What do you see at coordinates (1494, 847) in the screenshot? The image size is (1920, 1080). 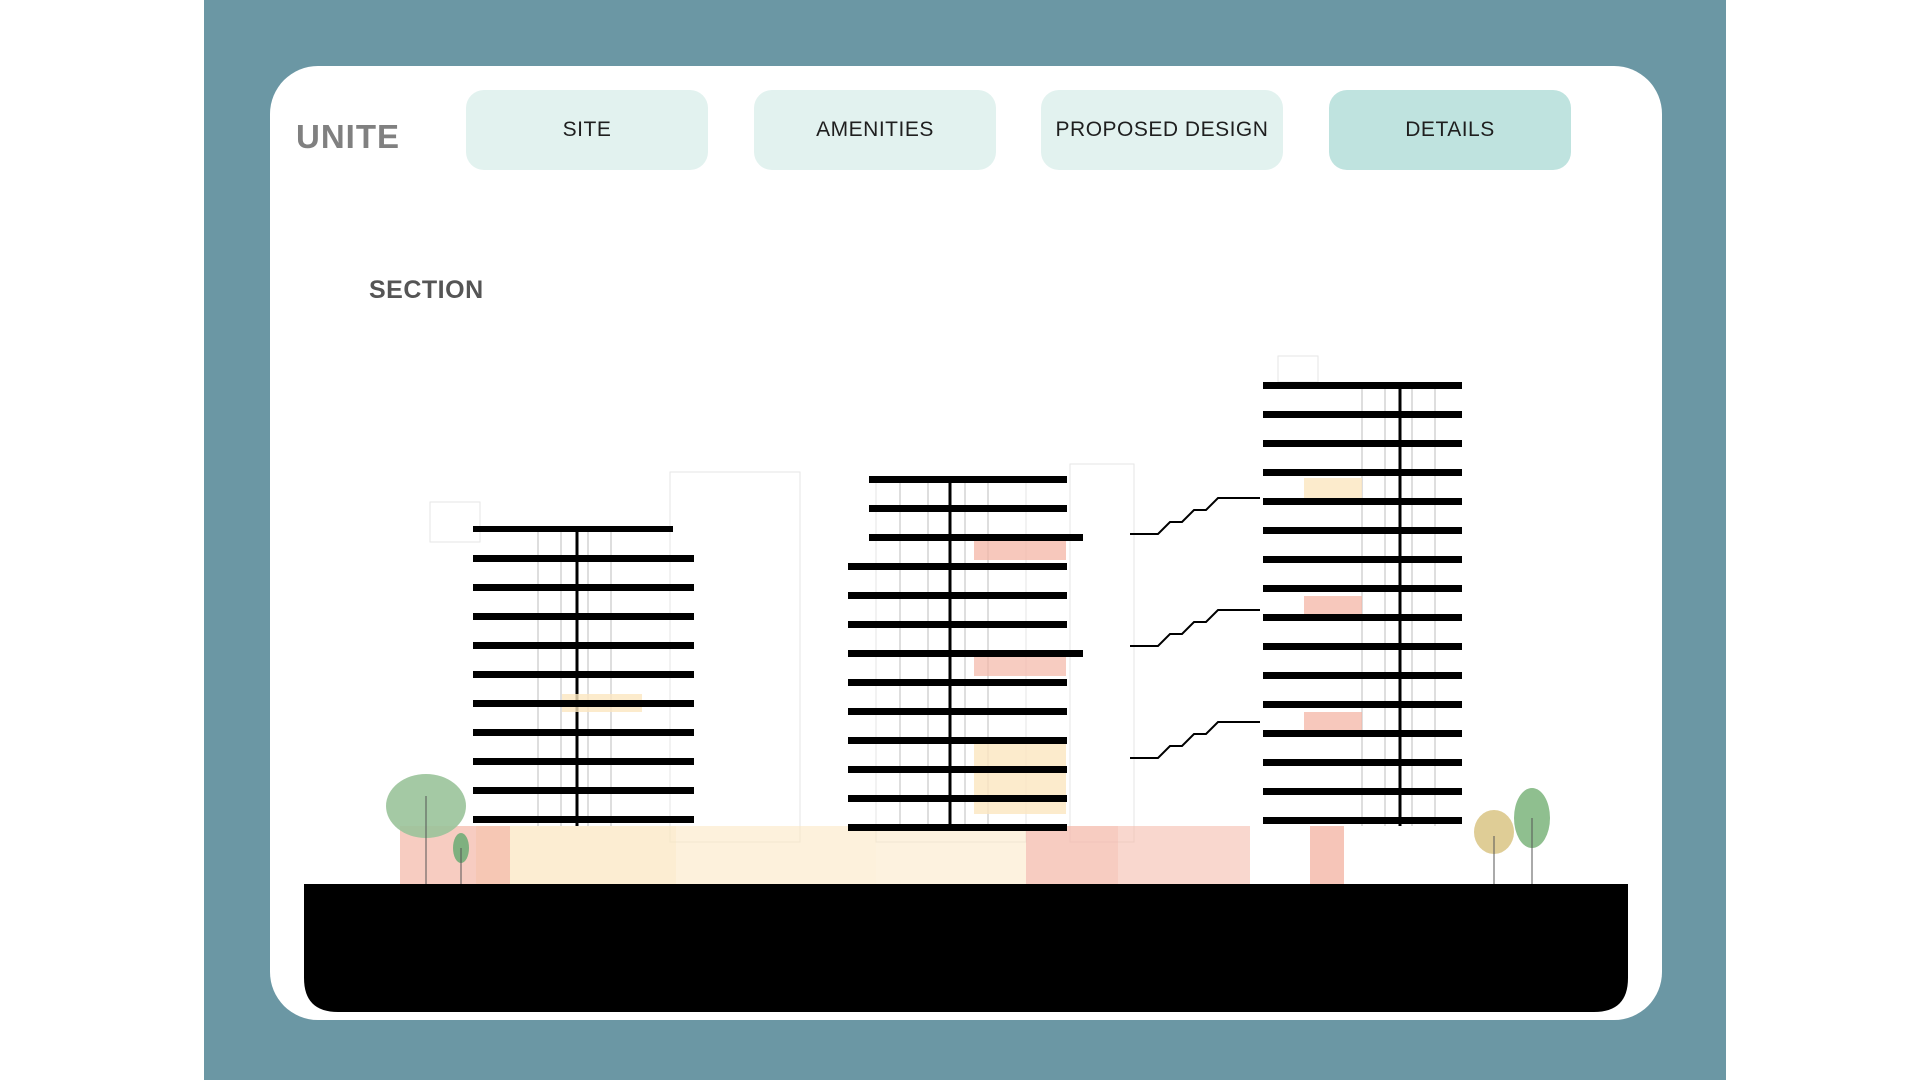 I see `tree-right-yellow` at bounding box center [1494, 847].